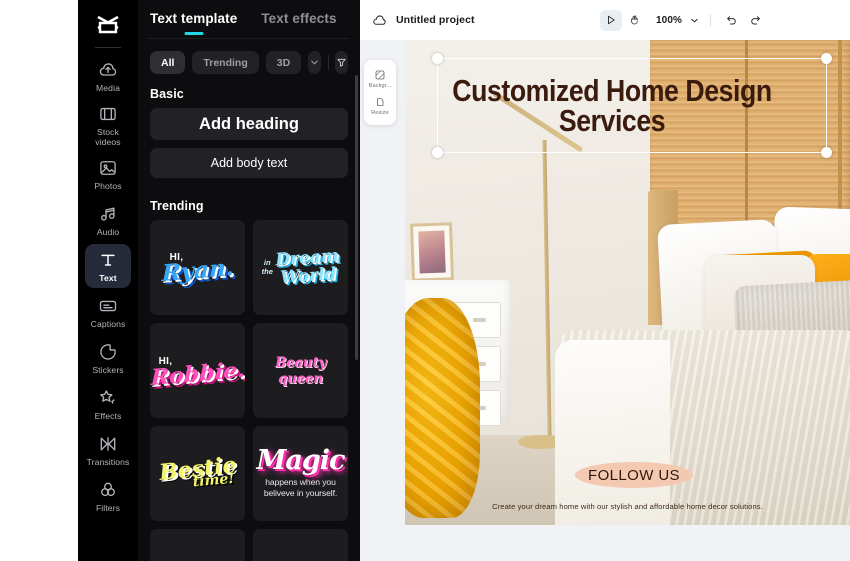 The width and height of the screenshot is (850, 561). What do you see at coordinates (107, 397) in the screenshot?
I see `sparkle-star-icon` at bounding box center [107, 397].